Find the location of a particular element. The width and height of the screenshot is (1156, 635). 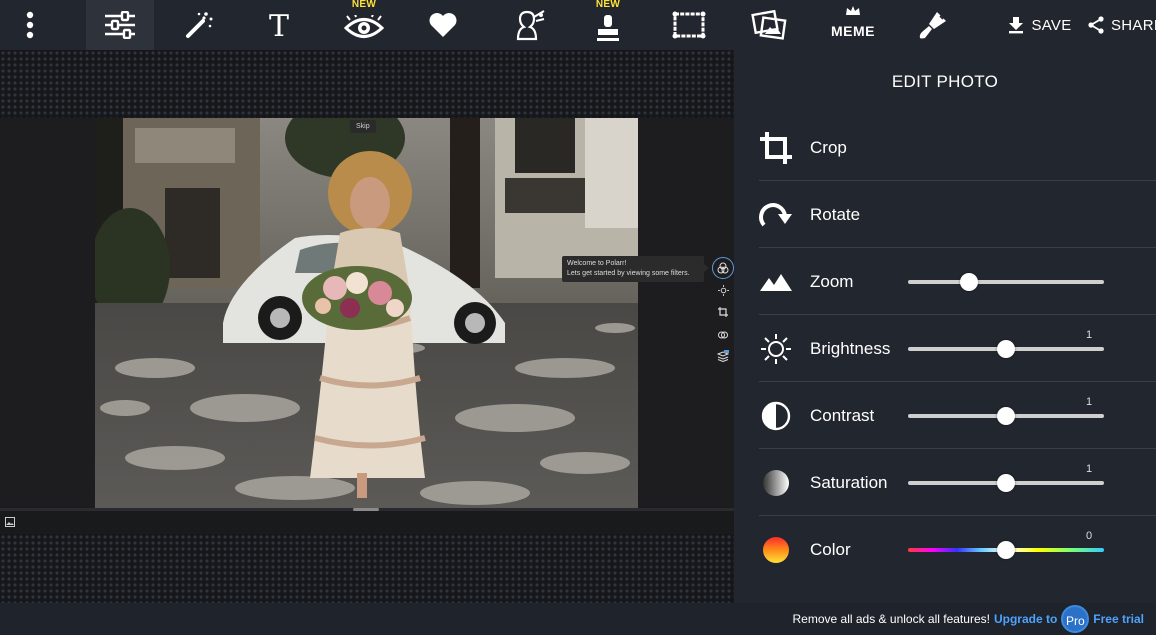

menu-button is located at coordinates (30, 25).